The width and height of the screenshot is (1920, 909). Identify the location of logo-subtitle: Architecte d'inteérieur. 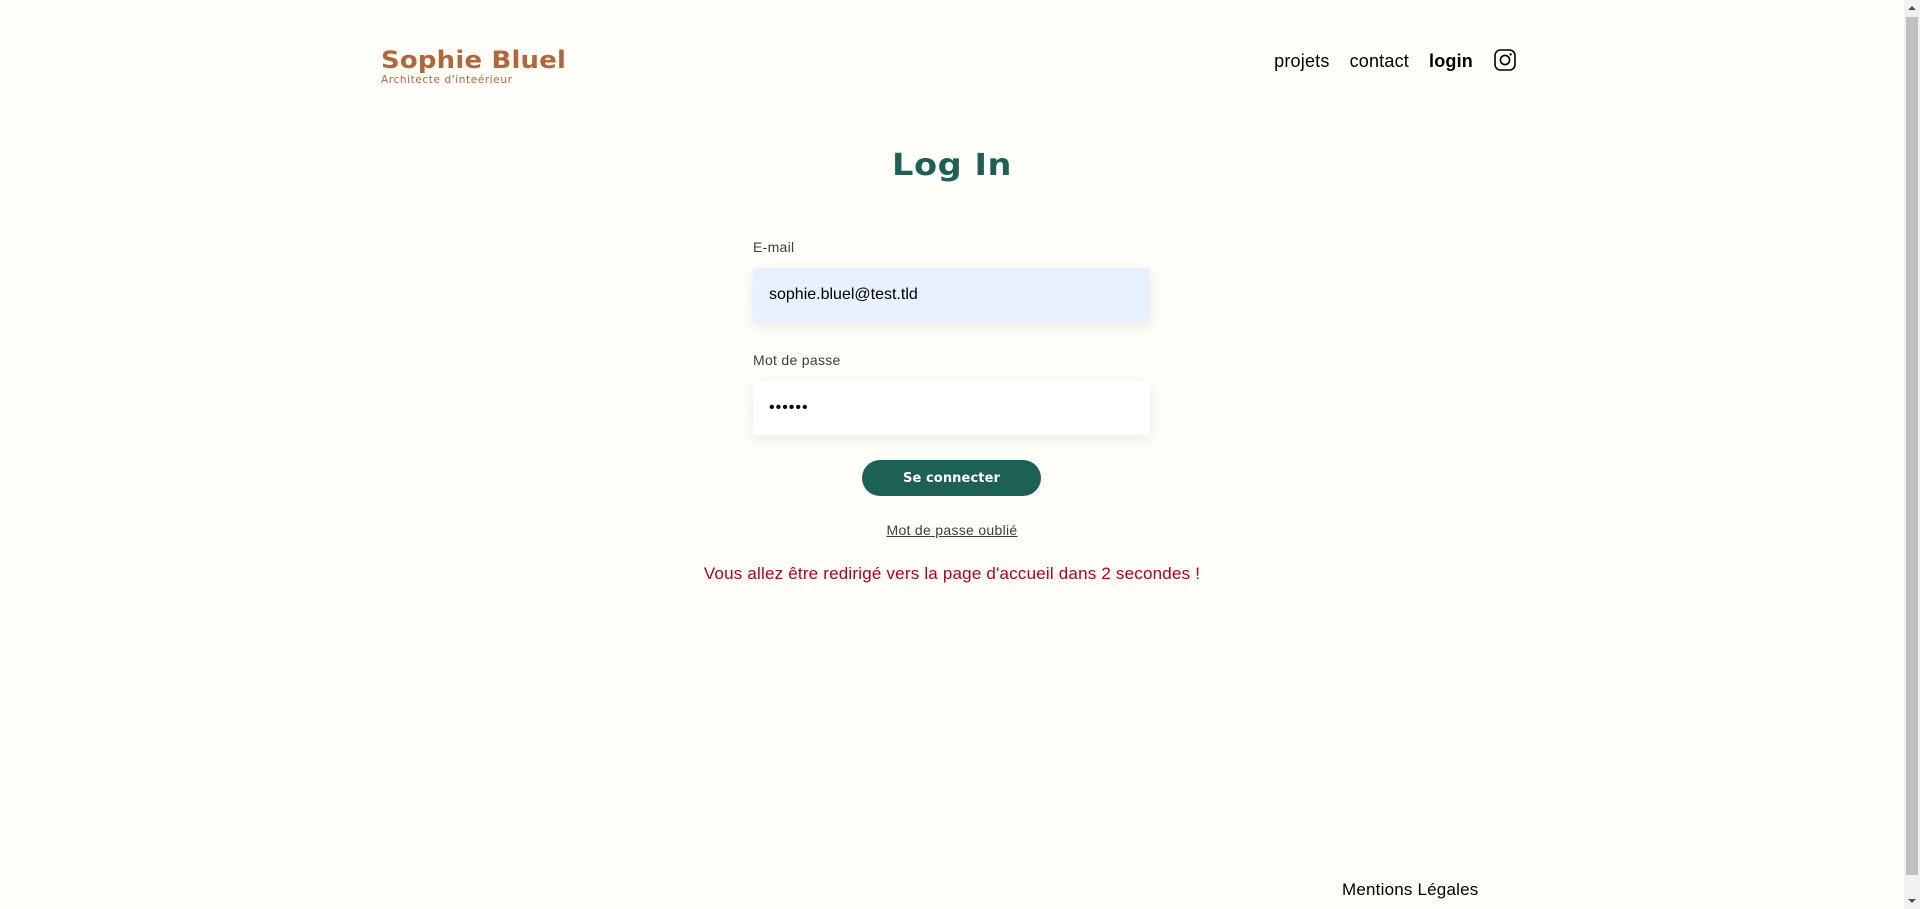
(447, 80).